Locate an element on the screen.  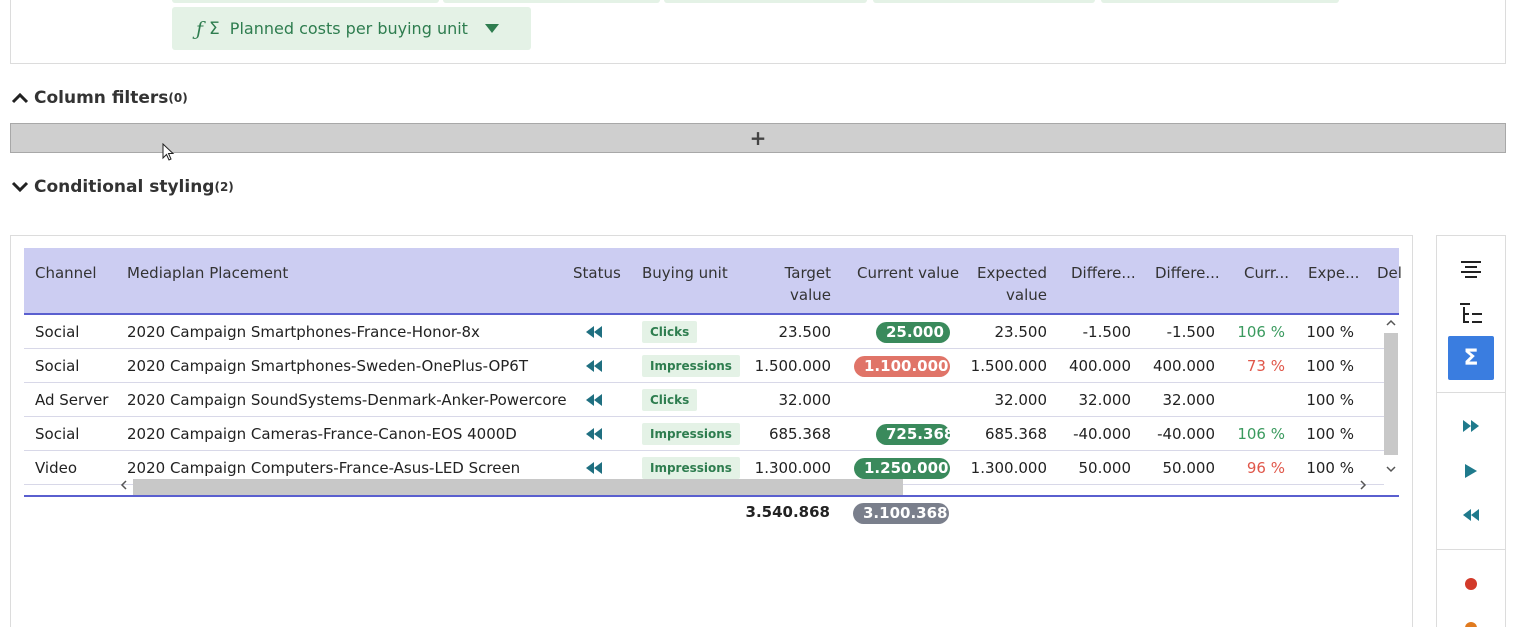
column-filters-header: Column filters (0) is located at coordinates (99, 98).